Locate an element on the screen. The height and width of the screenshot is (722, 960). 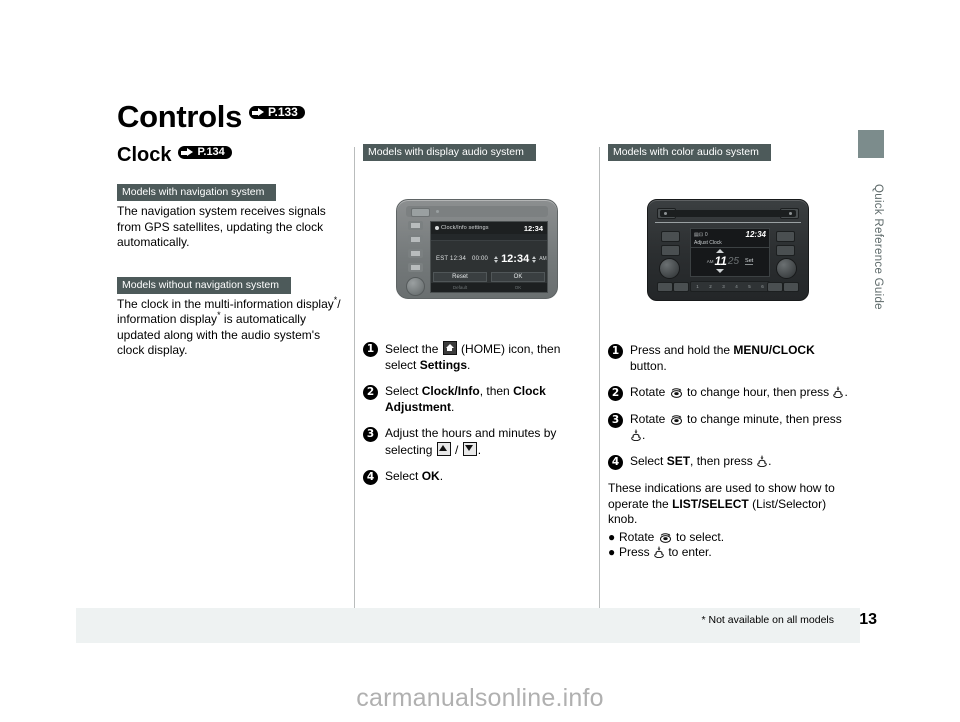
step-text: Select SET, then press . is located at coordinates (739, 462).